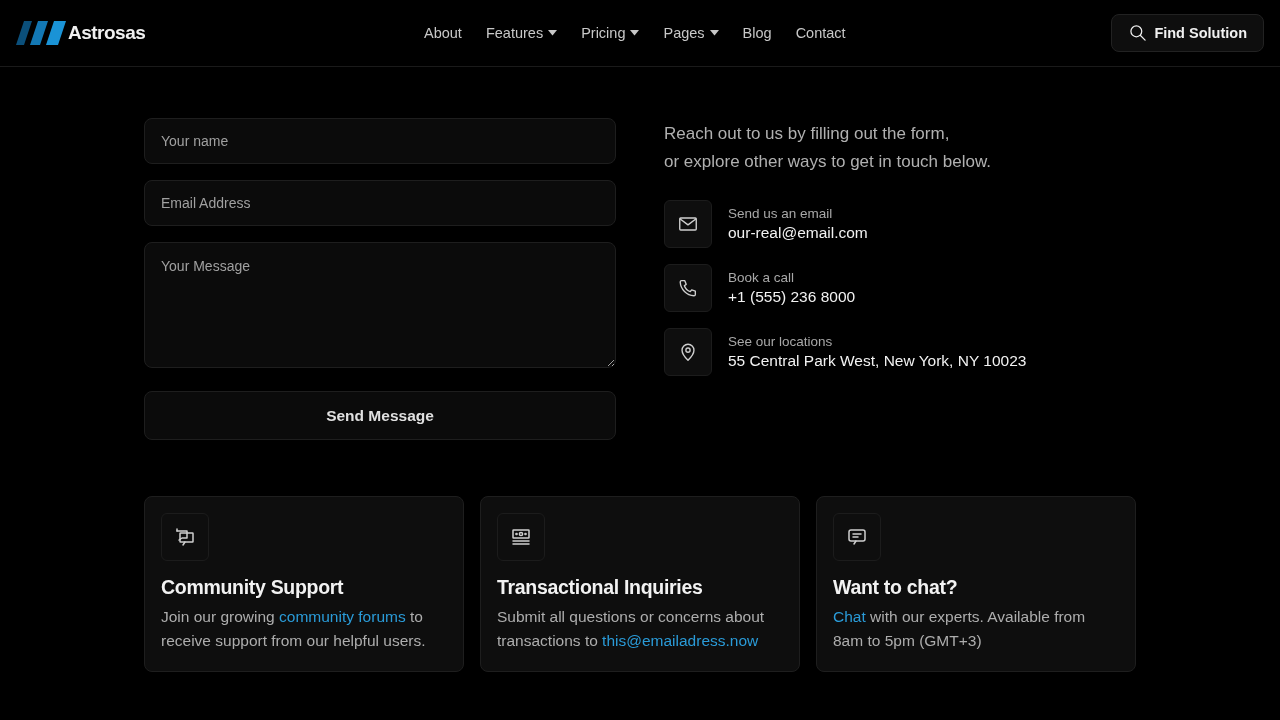 The height and width of the screenshot is (720, 1280). I want to click on card-text: Join our growing community forums to receive support from our helpful users., so click(294, 629).